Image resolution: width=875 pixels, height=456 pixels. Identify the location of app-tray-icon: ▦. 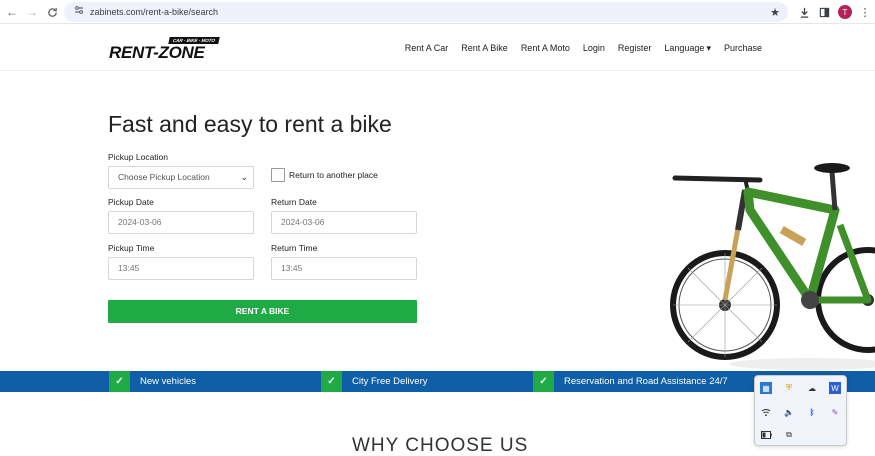
(766, 388).